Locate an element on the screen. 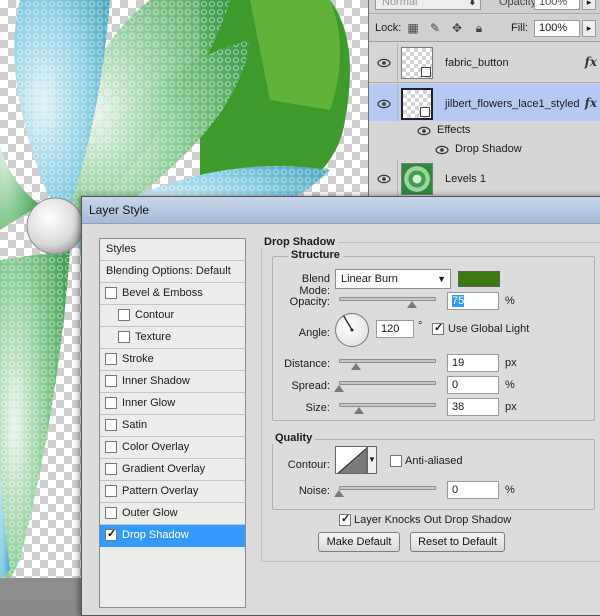 Image resolution: width=600 pixels, height=616 pixels. ds-layer-knocks-out-checkbox: ✓ is located at coordinates (345, 519).